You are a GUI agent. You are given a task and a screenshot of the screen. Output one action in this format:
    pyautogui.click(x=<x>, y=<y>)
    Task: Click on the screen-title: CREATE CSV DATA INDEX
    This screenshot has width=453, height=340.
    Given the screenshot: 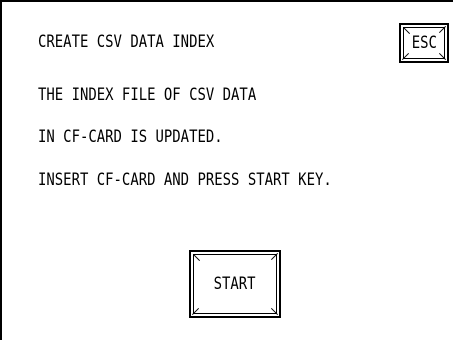 What is the action you would take?
    pyautogui.click(x=126, y=42)
    